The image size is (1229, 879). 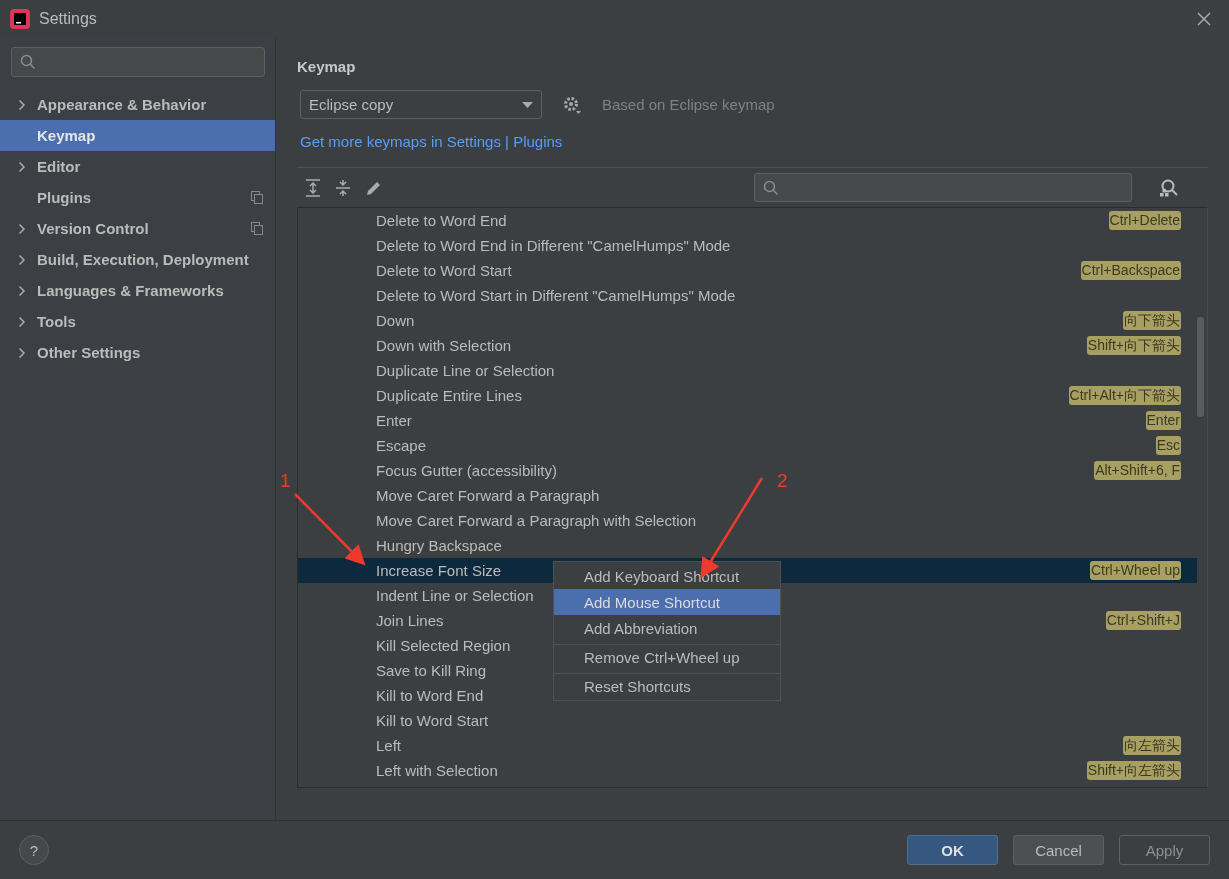 I want to click on shortcut-badge: Ctrl+Alt+向下箭头, so click(x=1124, y=395).